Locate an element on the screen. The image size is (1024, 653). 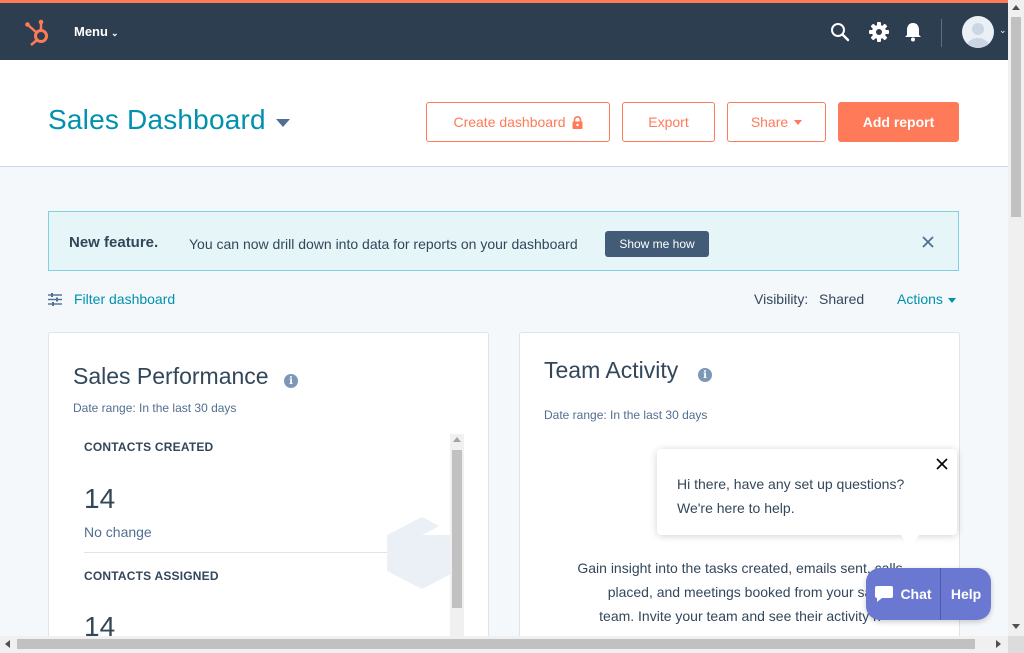
decorative-hexagon-icon is located at coordinates (422, 553).